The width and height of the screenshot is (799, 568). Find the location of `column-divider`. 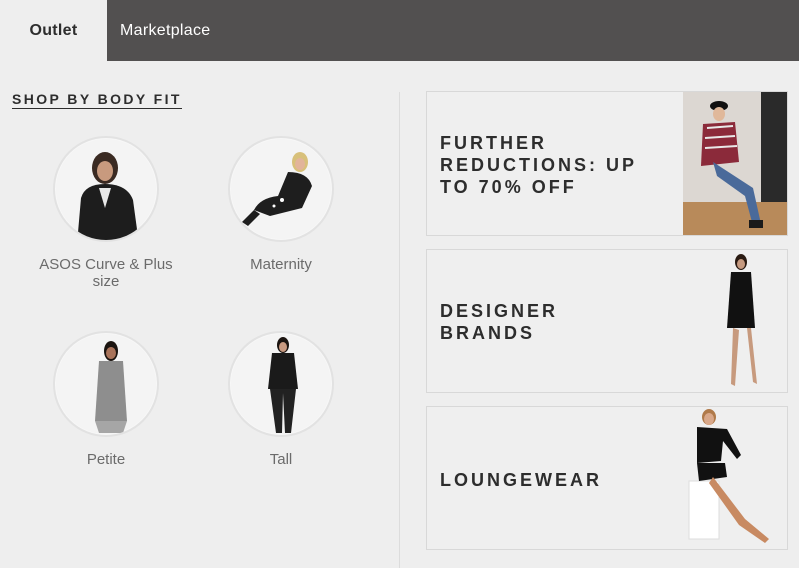

column-divider is located at coordinates (399, 330).